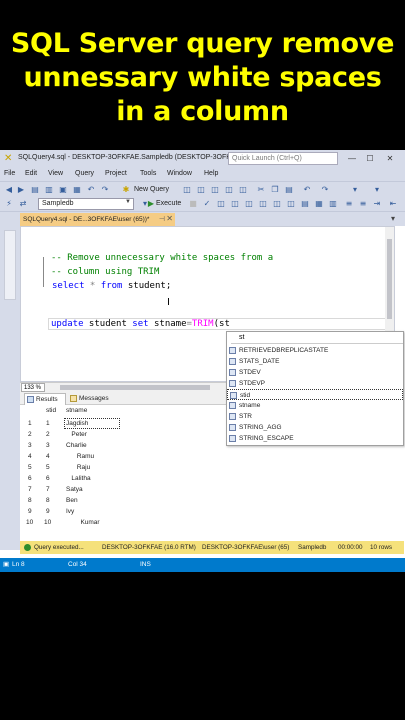  I want to click on cell-stname: Ben, so click(72, 500).